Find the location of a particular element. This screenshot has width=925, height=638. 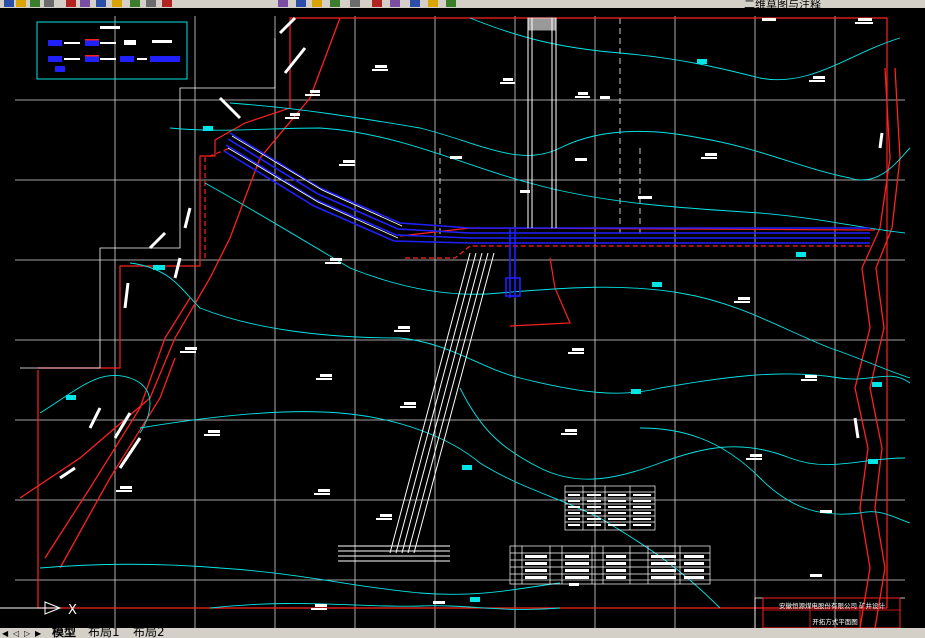

paste-icon is located at coordinates (101, 3).